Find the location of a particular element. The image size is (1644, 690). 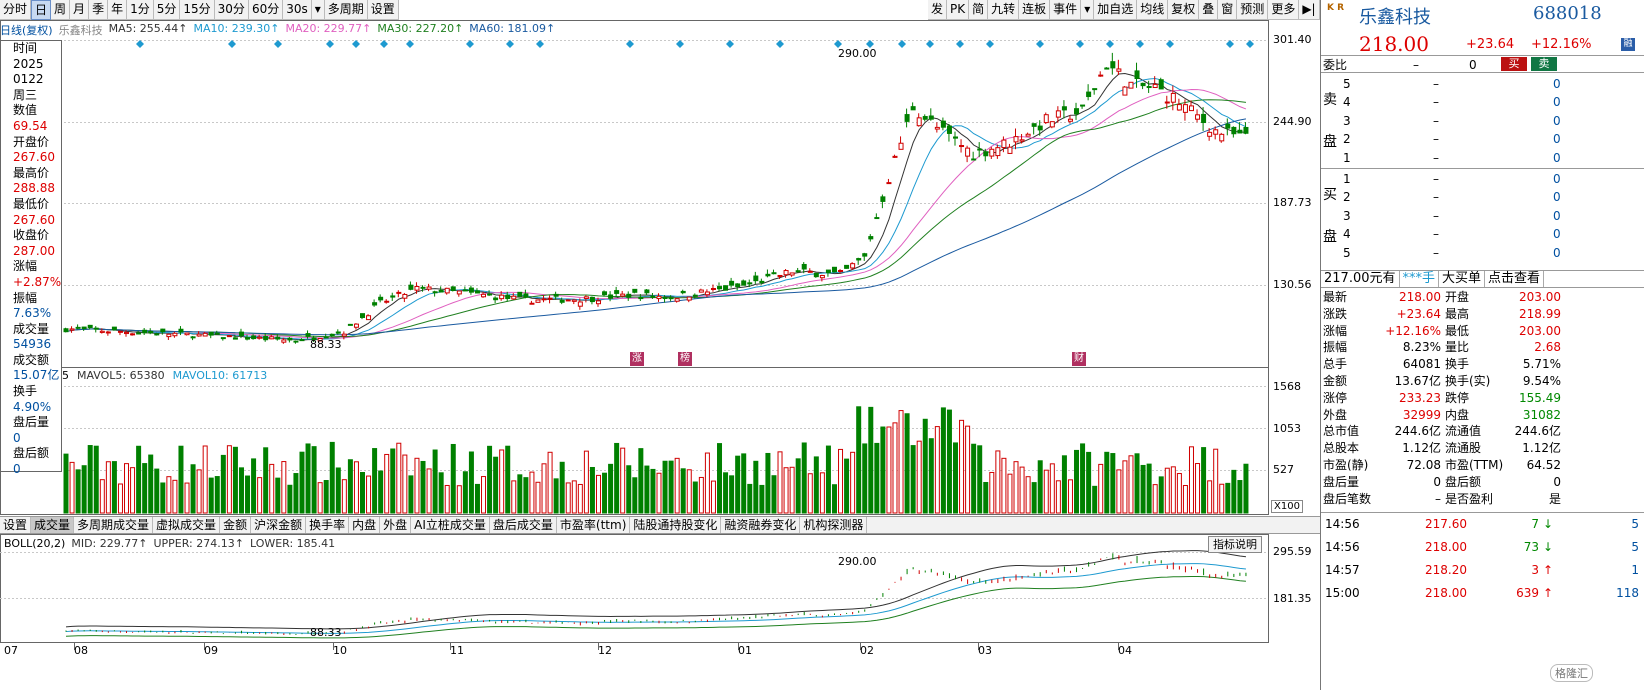

order-book-lv: 5 is located at coordinates (1347, 84).